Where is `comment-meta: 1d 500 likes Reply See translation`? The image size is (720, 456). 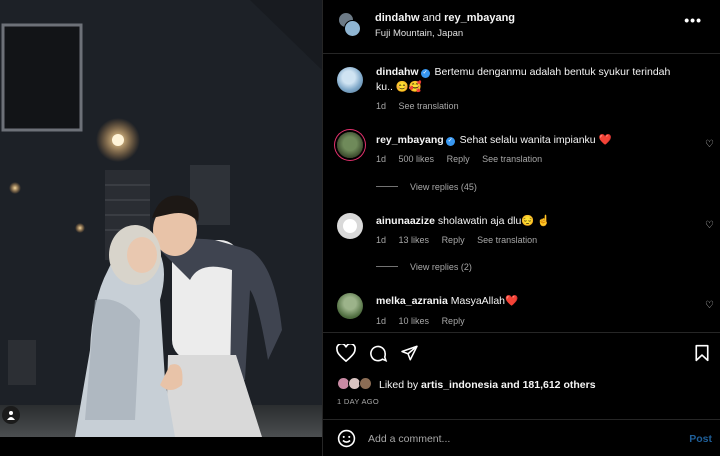
comment-meta: 1d 500 likes Reply See translation is located at coordinates (464, 159).